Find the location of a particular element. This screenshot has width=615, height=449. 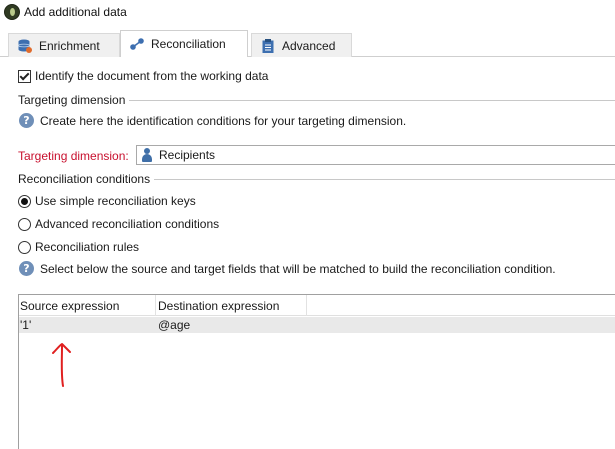

tab-advanced: Advanced is located at coordinates (301, 45).